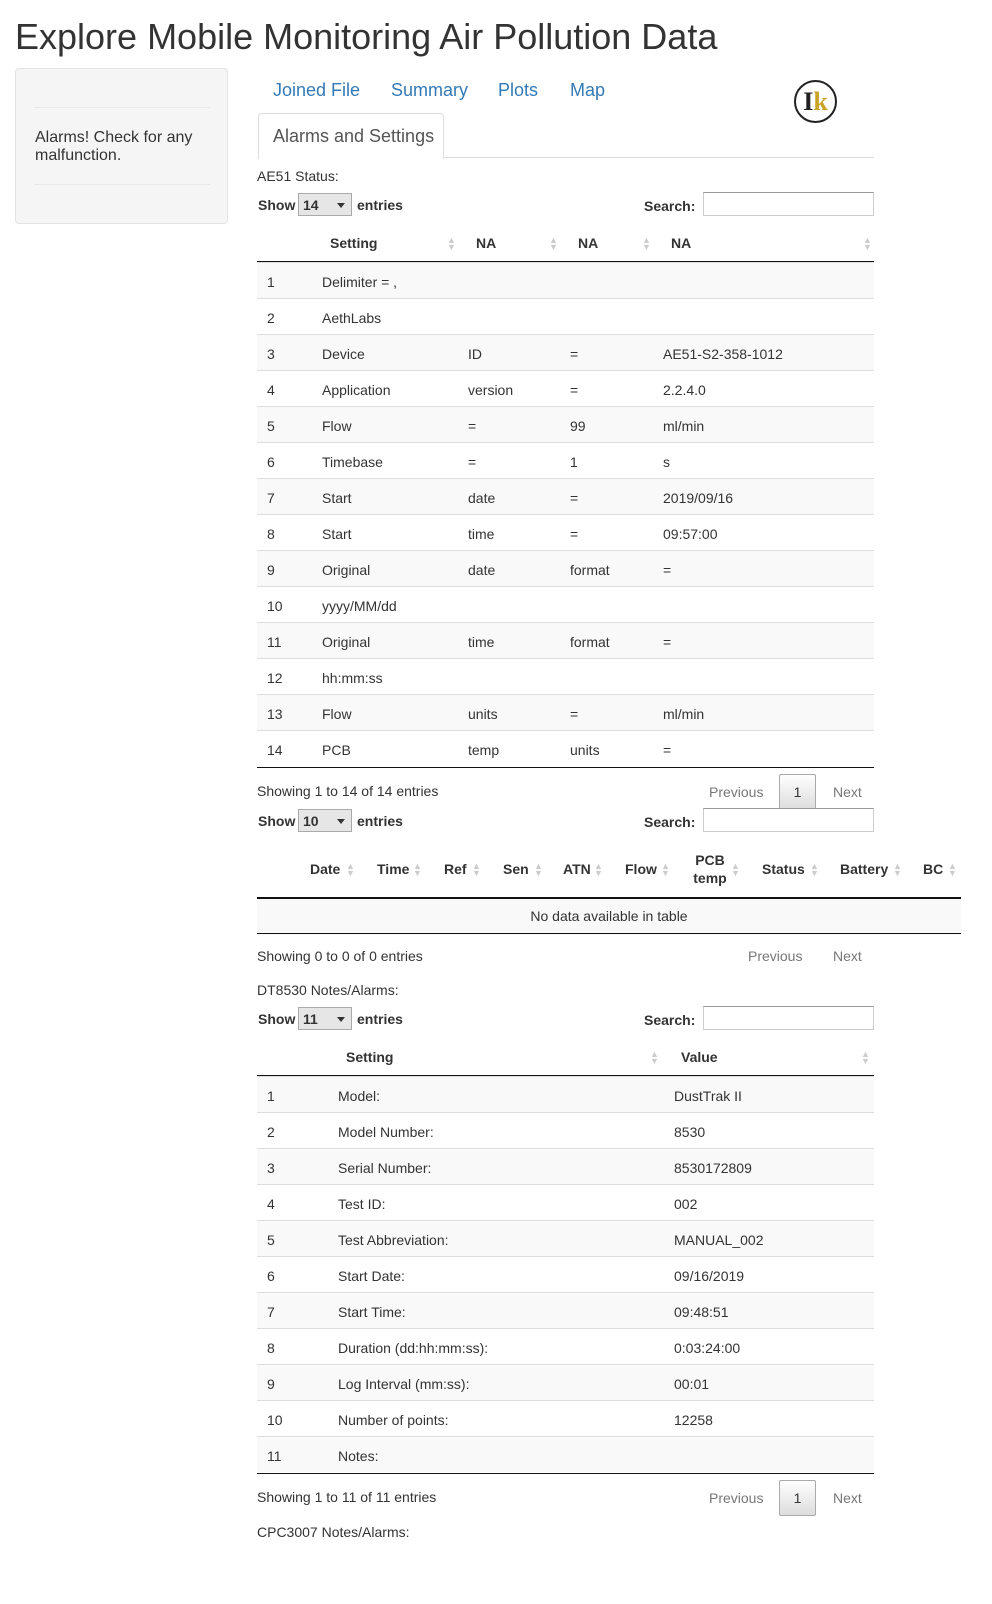 This screenshot has width=992, height=1604. Describe the element at coordinates (337, 534) in the screenshot. I see `table-cell: Start` at that location.